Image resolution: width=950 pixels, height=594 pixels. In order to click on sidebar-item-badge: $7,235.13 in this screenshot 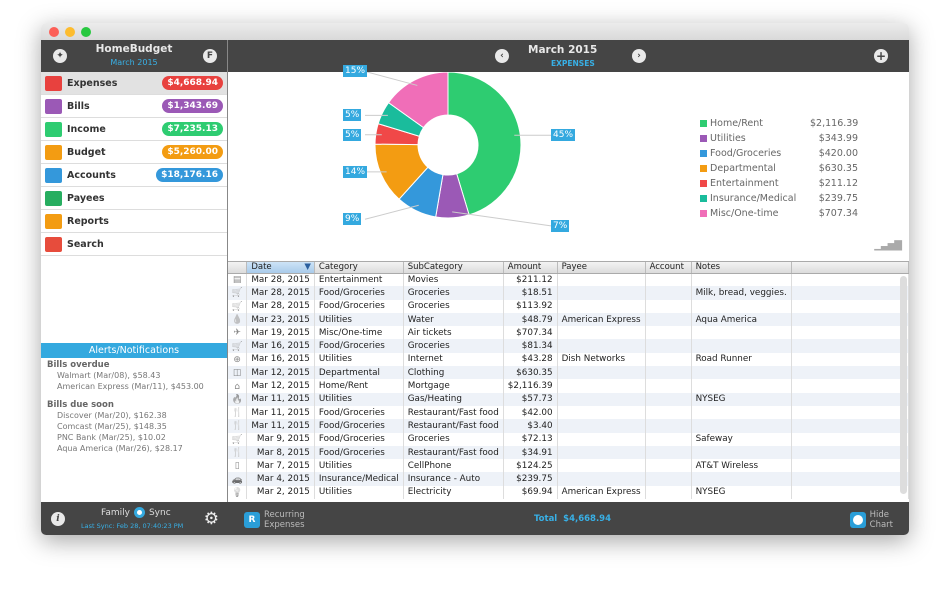, I will do `click(192, 129)`.